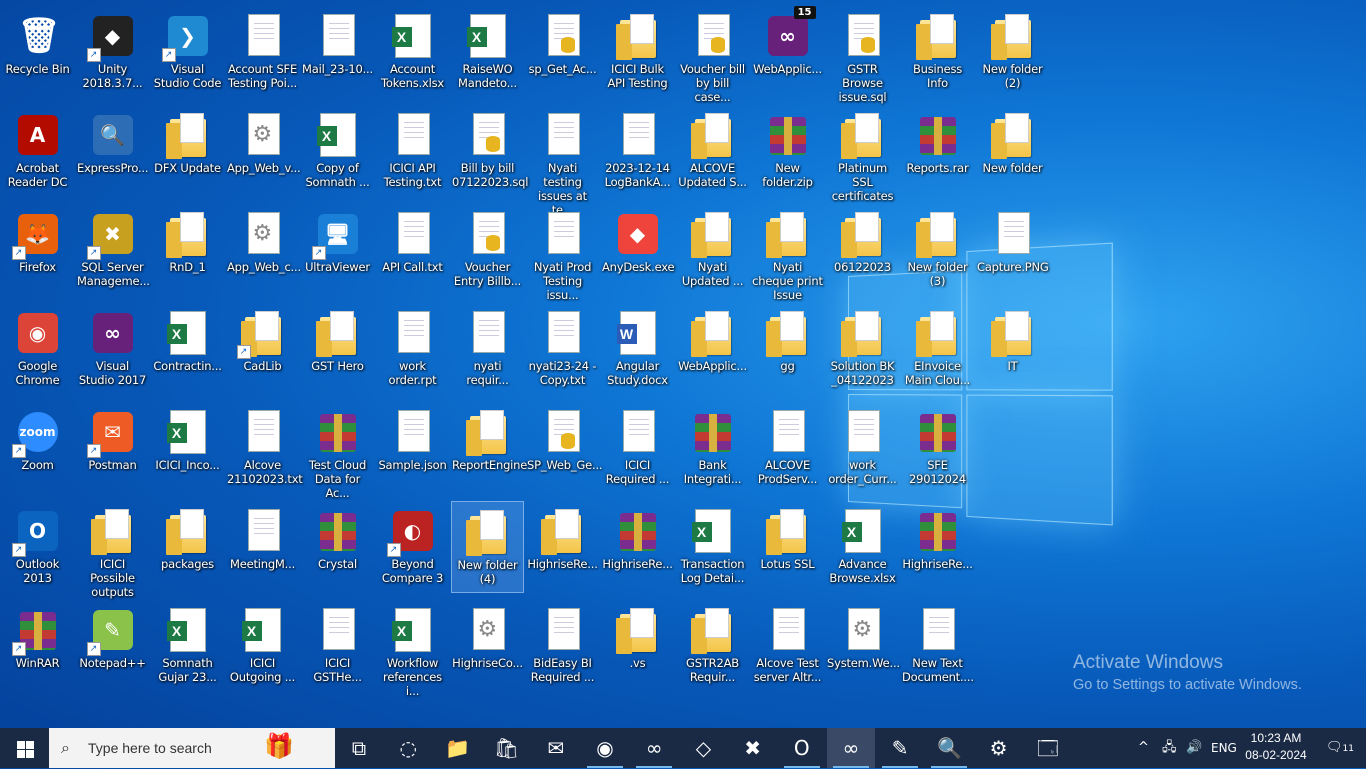  Describe the element at coordinates (187, 151) in the screenshot. I see `desktop-icon: DFX Update` at that location.